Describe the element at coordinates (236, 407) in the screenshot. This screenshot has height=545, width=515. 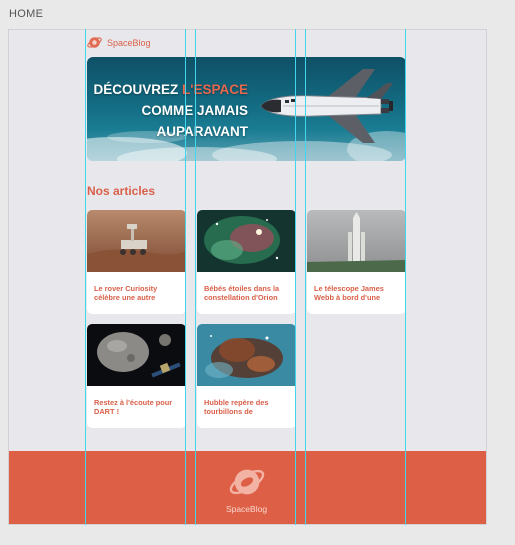
I see `article-title: Hubble repère des tourbillons de` at that location.